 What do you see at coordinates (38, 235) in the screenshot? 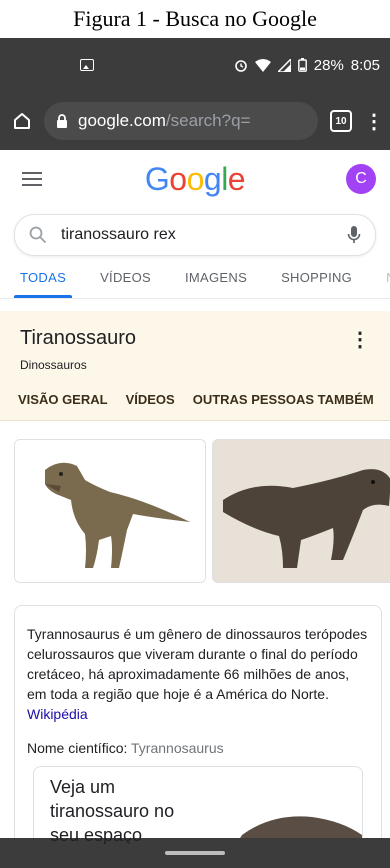
I see `search-icon` at bounding box center [38, 235].